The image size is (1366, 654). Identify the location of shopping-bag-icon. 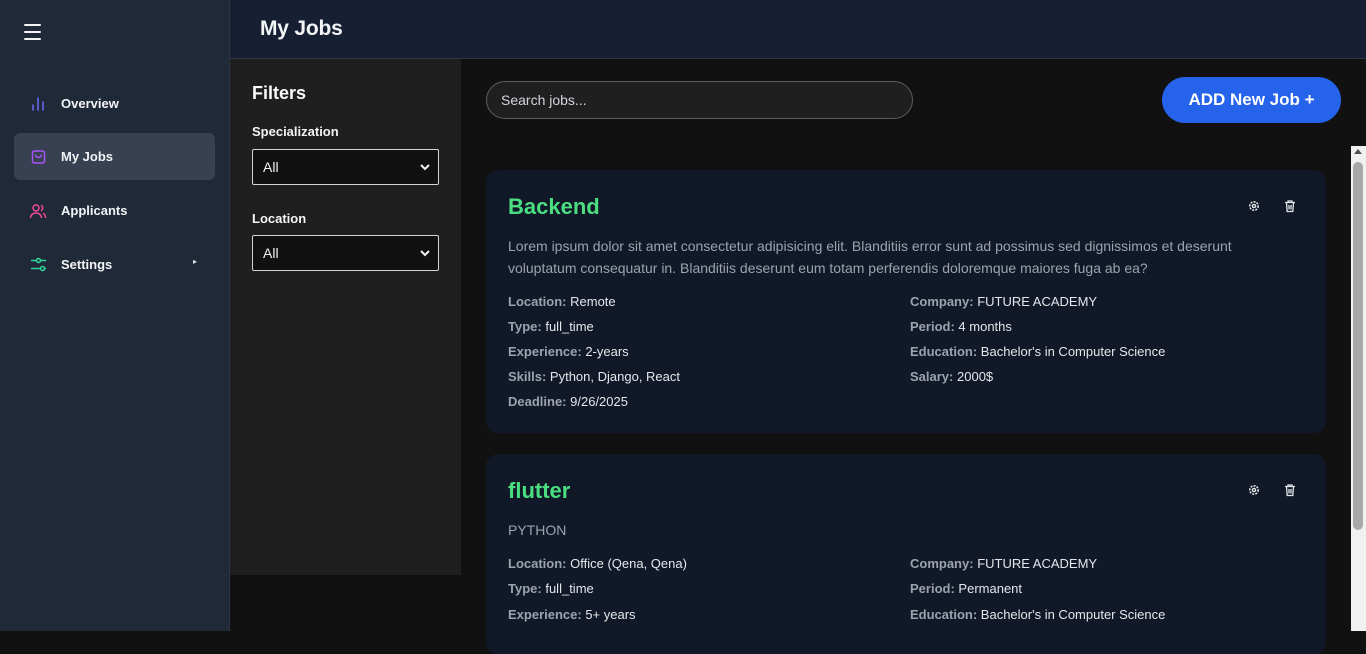
(38, 157).